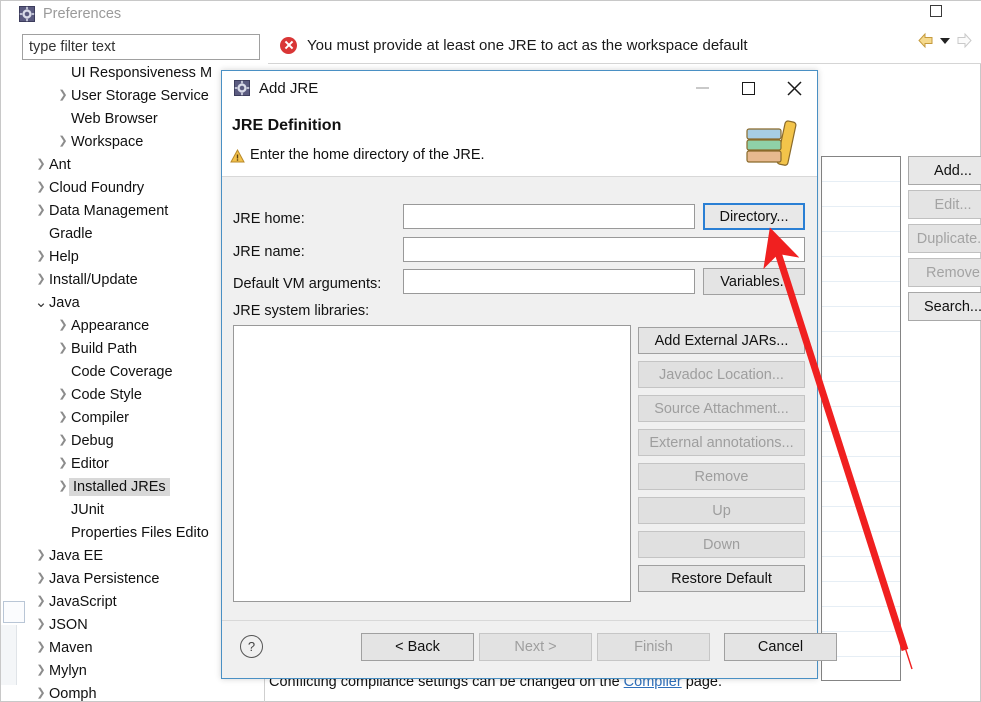 The image size is (981, 702). Describe the element at coordinates (702, 88) in the screenshot. I see `dialog-minimize-button` at that location.